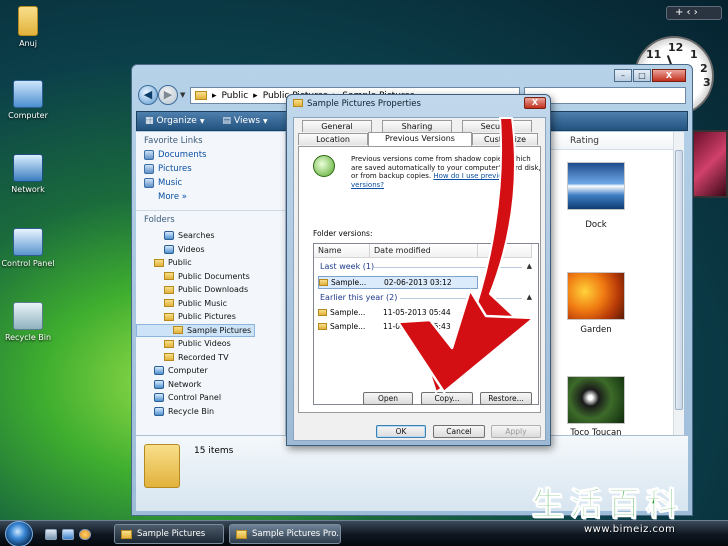 The image size is (728, 546). I want to click on chevron-down-icon: ▼, so click(265, 121).